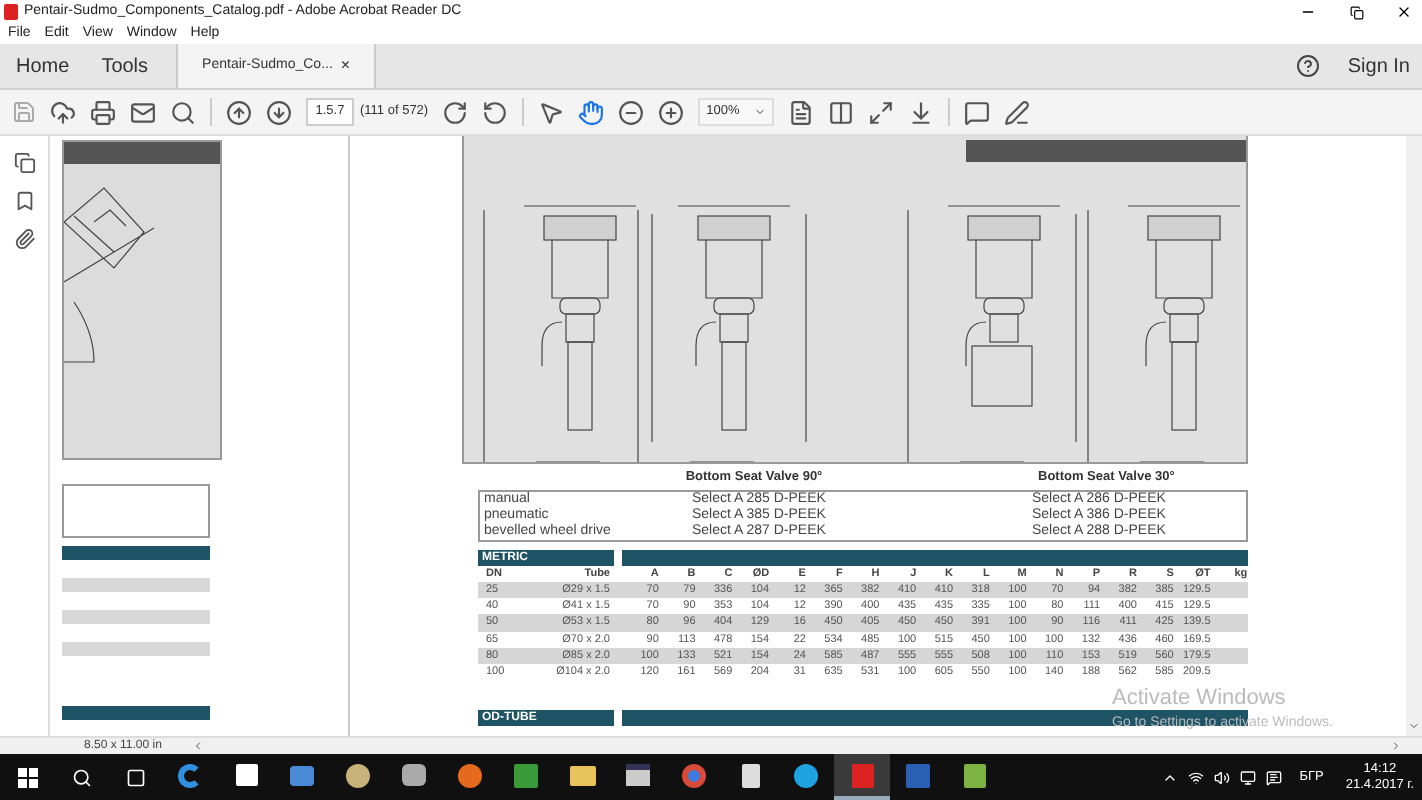  I want to click on pen-icon, so click(1017, 112).